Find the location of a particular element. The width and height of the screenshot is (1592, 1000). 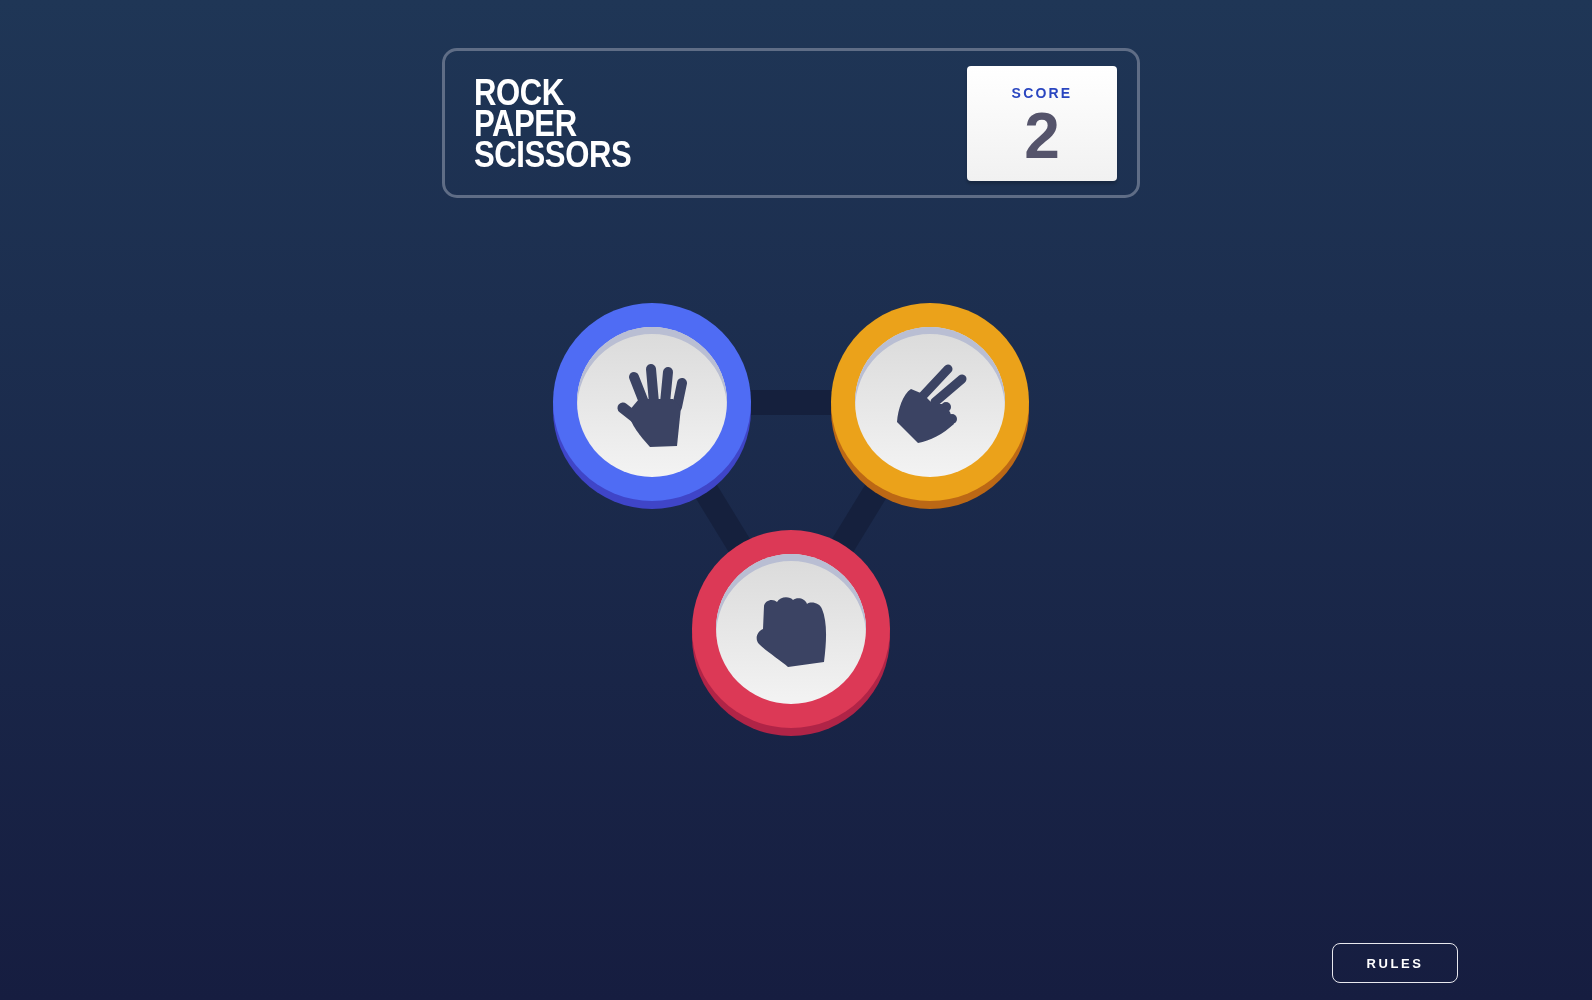

two-finger-hand-icon is located at coordinates (931, 404).